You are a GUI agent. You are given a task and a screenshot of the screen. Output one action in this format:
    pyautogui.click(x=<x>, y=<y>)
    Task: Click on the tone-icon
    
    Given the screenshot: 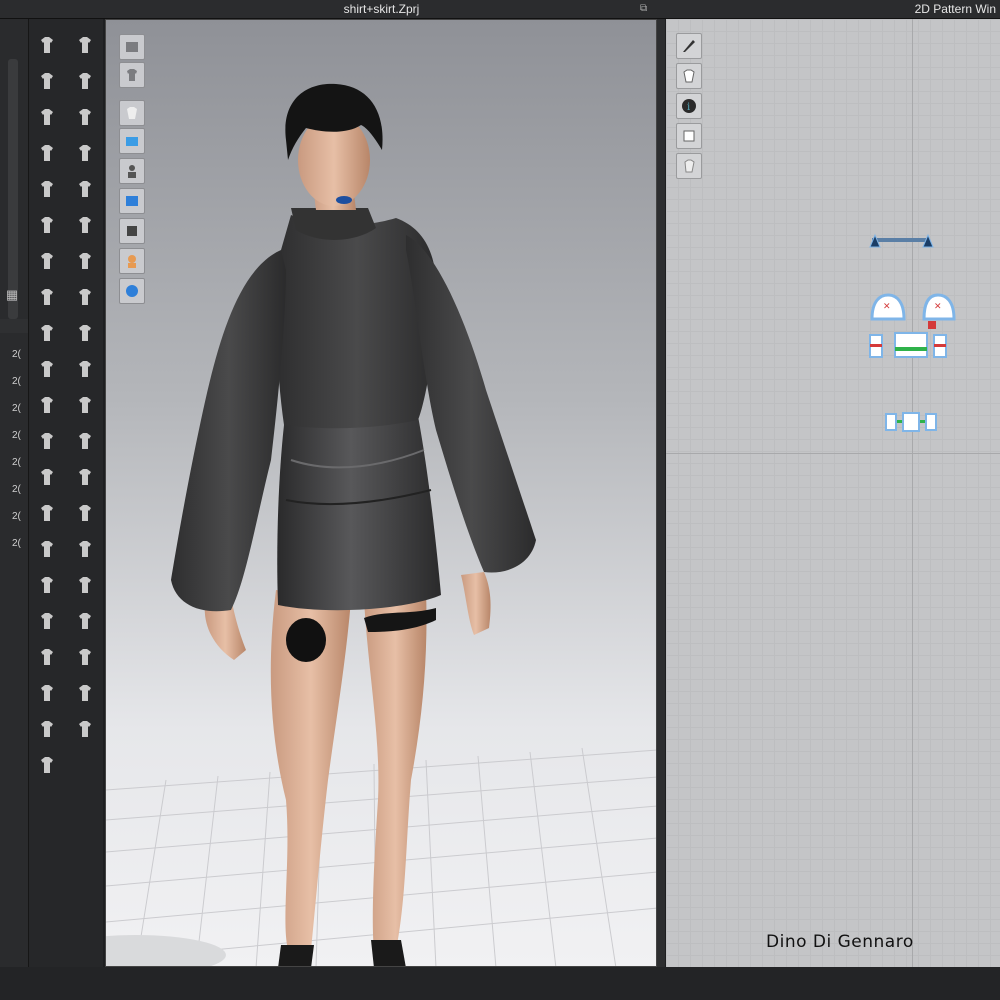 What is the action you would take?
    pyautogui.click(x=85, y=693)
    